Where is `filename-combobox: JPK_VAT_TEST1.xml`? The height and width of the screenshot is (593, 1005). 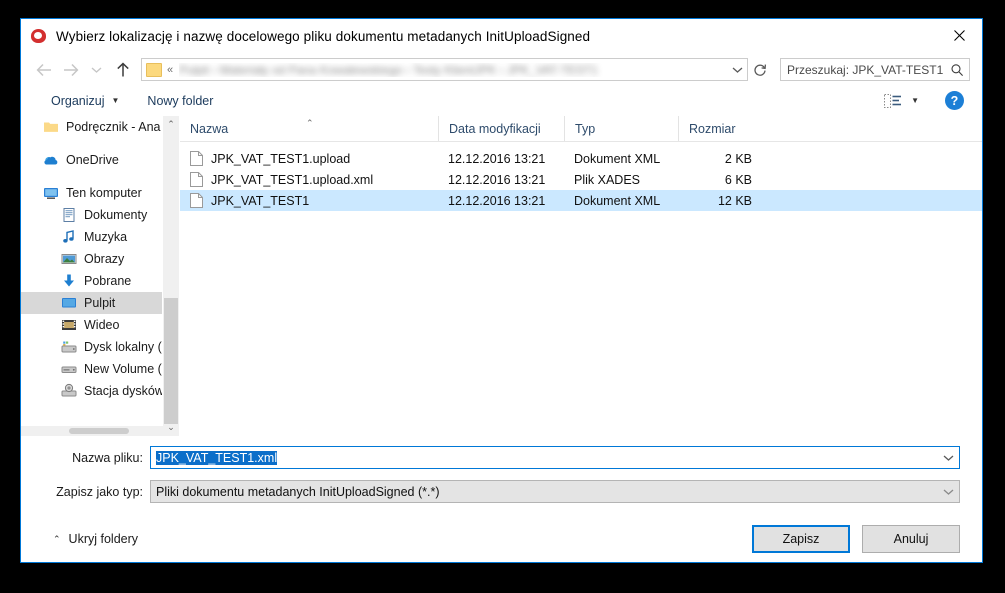 filename-combobox: JPK_VAT_TEST1.xml is located at coordinates (555, 457).